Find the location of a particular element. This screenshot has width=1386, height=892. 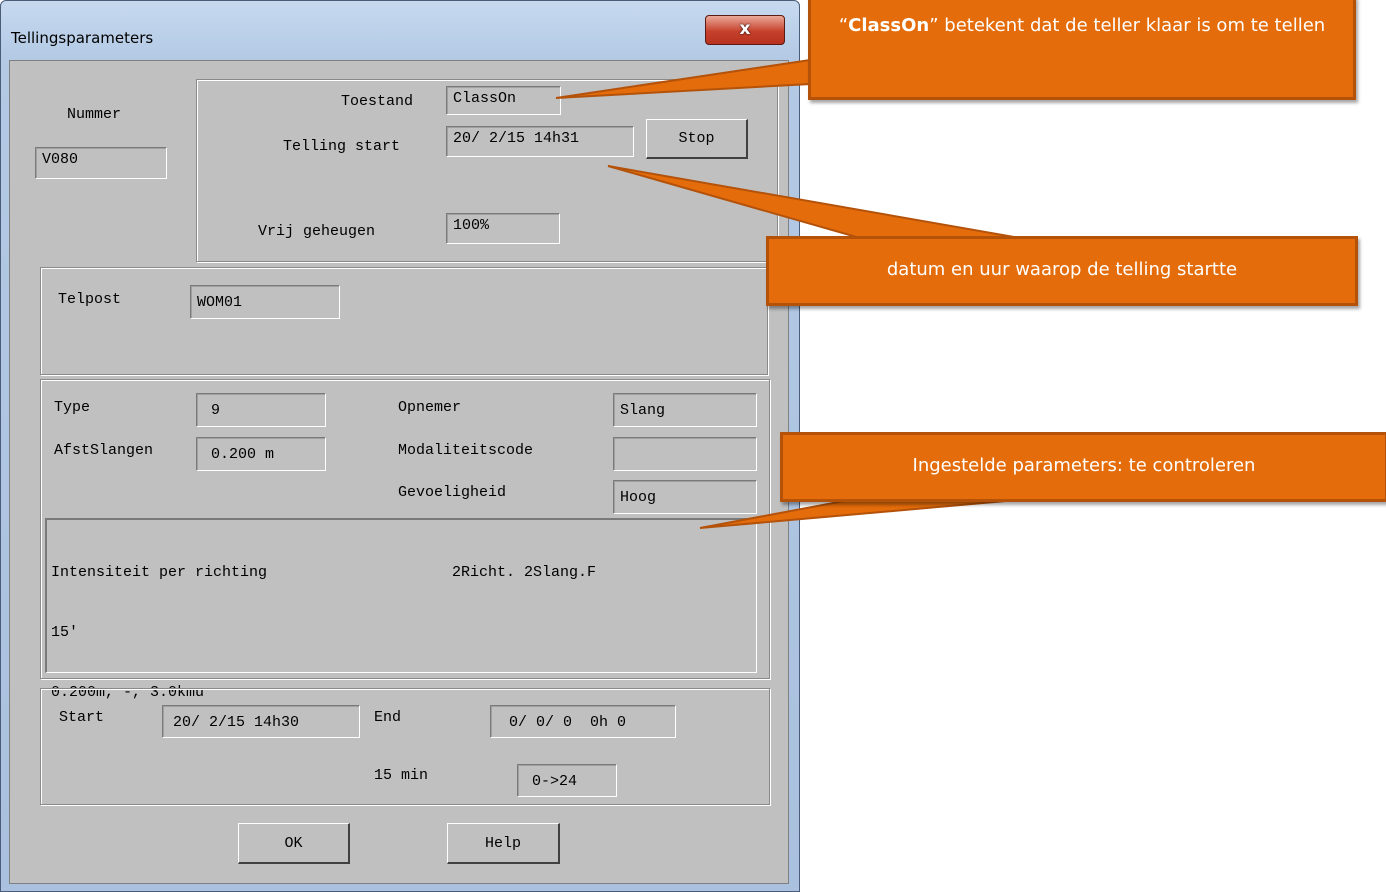

parameters-pointer is located at coordinates (870, 513).